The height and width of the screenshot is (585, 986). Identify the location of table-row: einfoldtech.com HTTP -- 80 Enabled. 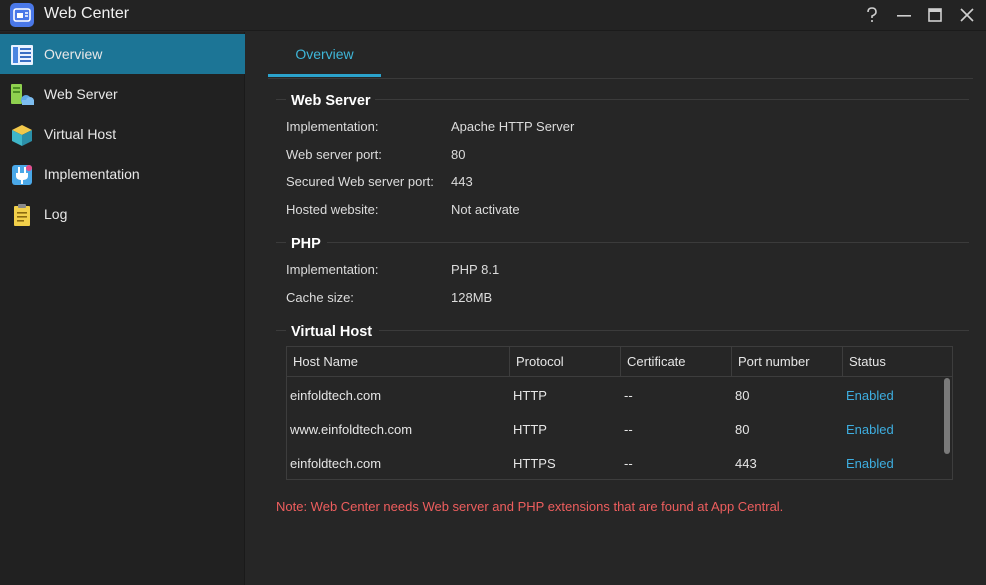
(619, 395).